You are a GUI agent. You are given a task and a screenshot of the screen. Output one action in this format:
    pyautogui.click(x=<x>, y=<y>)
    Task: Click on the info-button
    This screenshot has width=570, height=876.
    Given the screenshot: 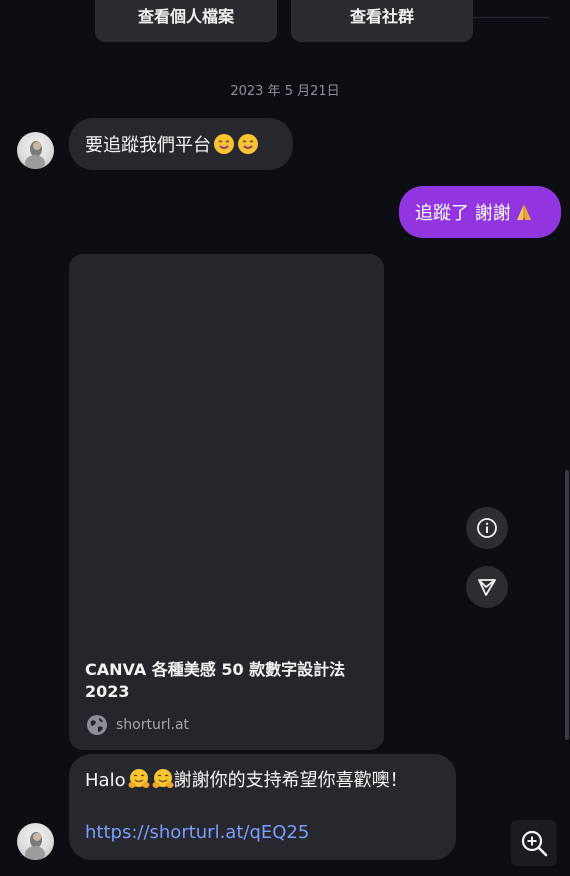 What is the action you would take?
    pyautogui.click(x=487, y=528)
    